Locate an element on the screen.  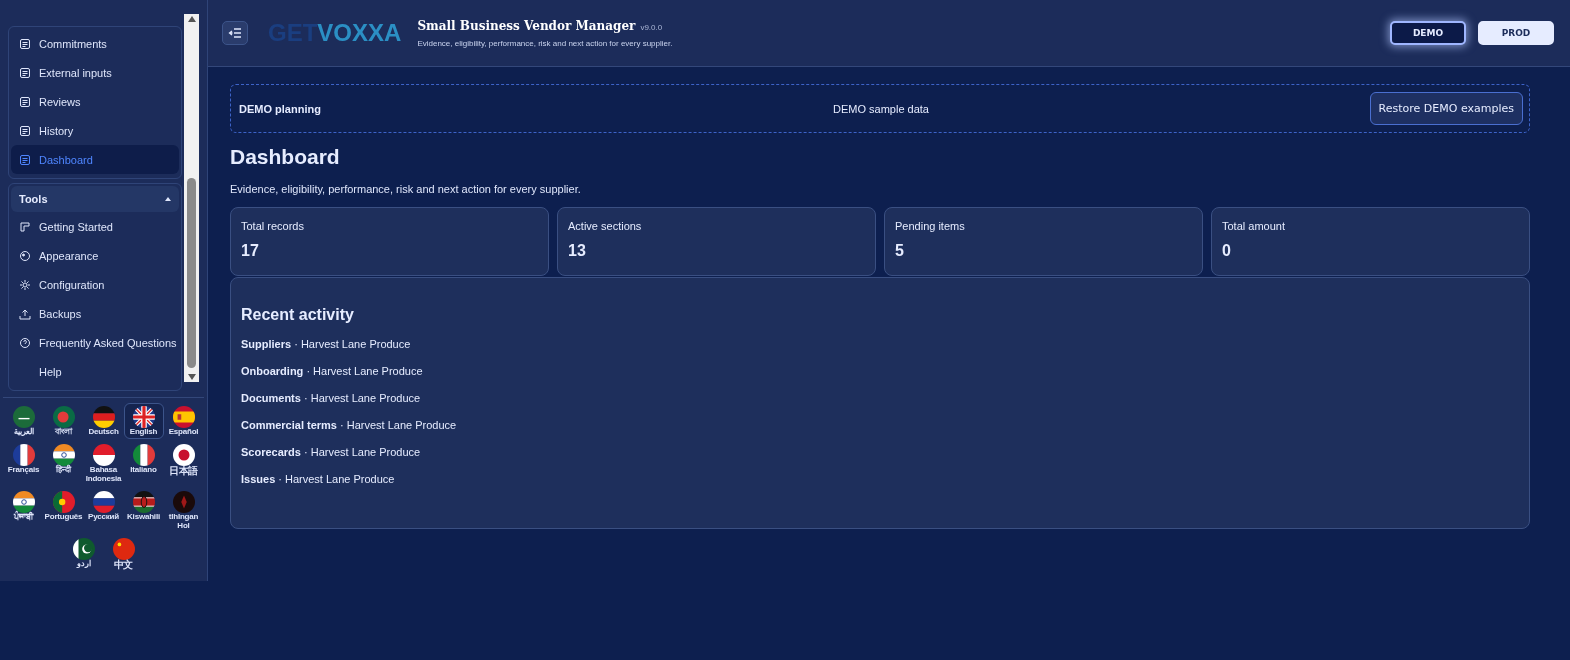
page-title: Dashboard is located at coordinates (285, 157).